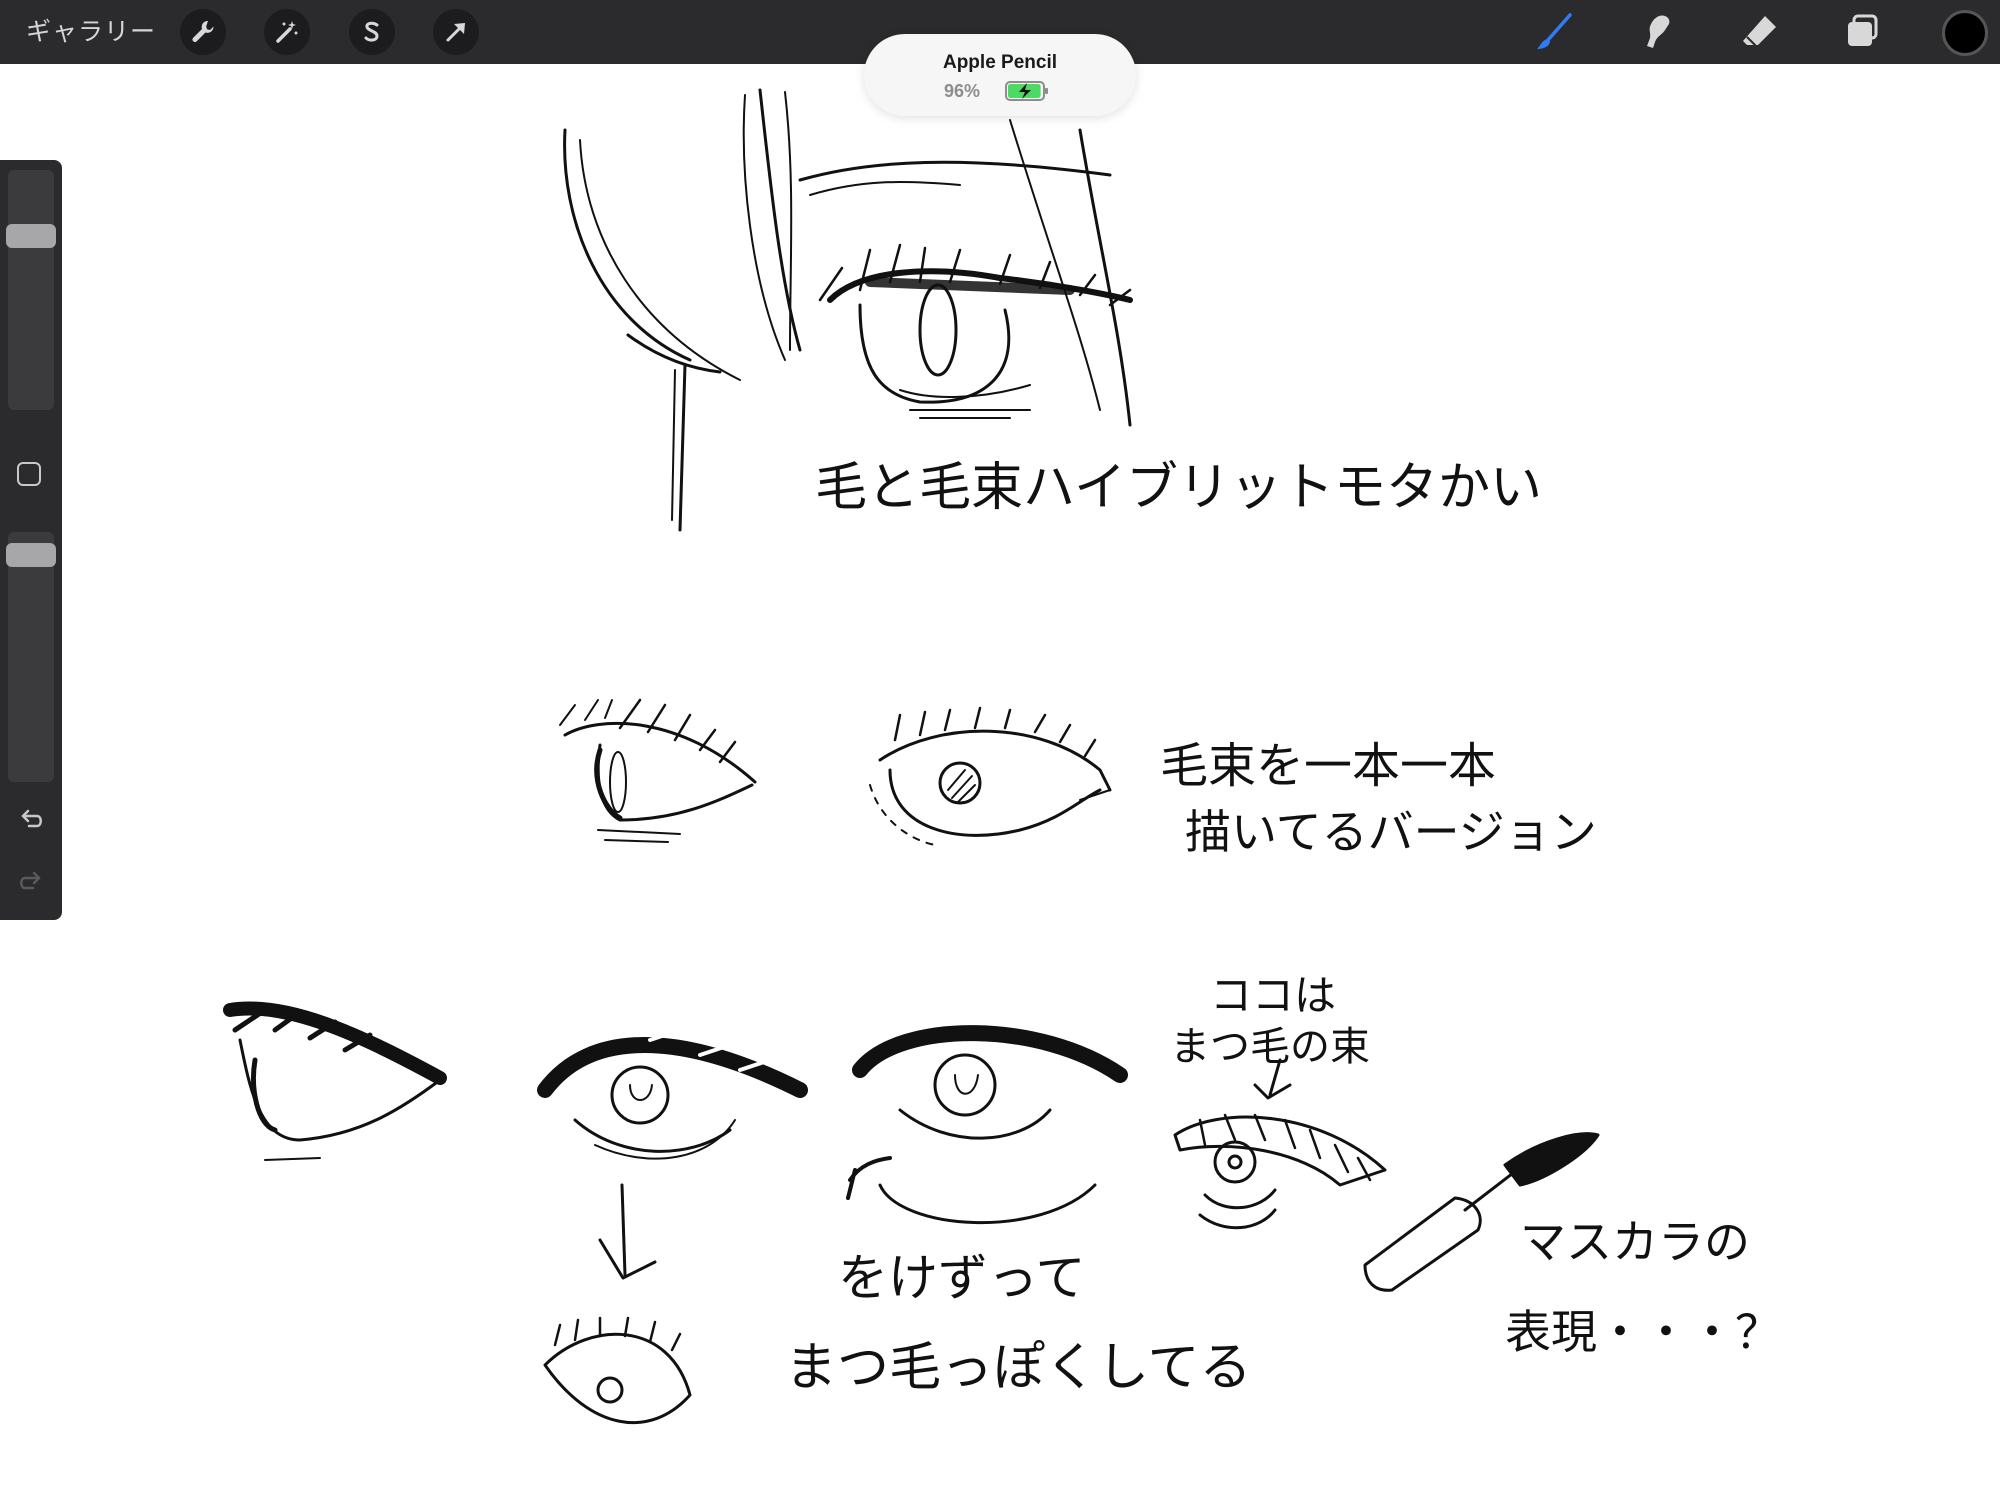 This screenshot has width=2000, height=1499. I want to click on wrench-icon, so click(203, 31).